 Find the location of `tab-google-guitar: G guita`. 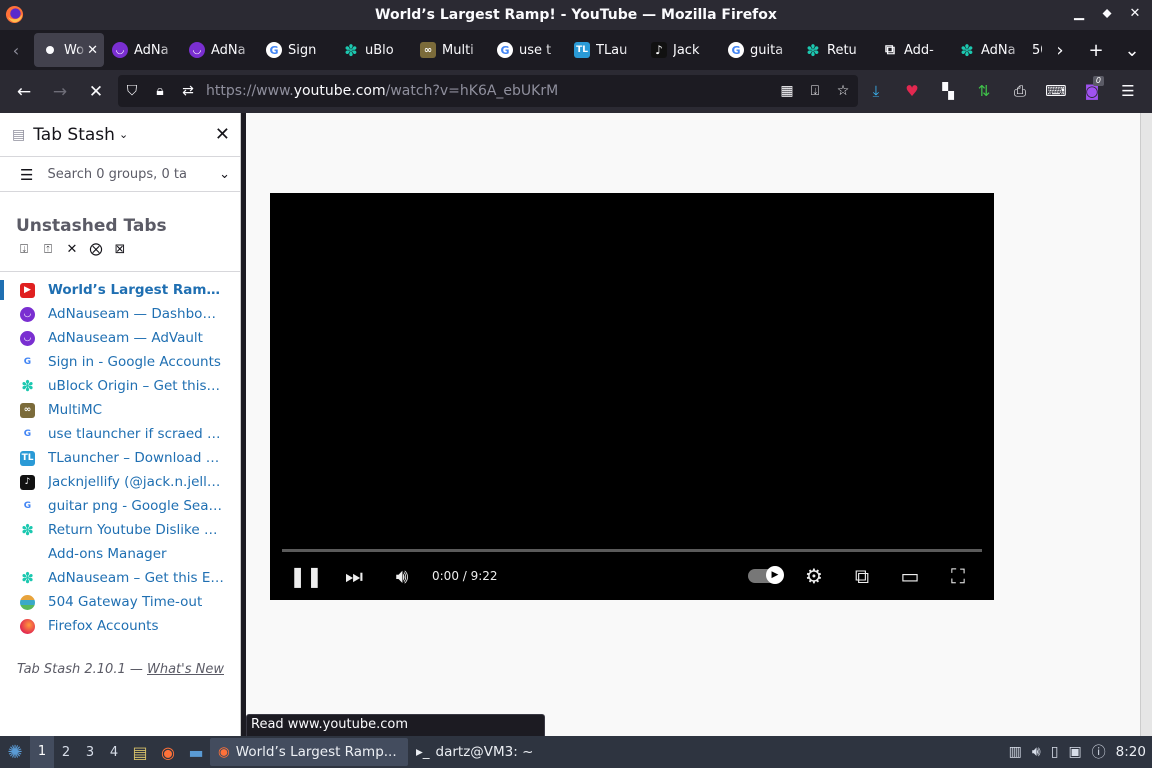

tab-google-guitar: G guita is located at coordinates (758, 50).